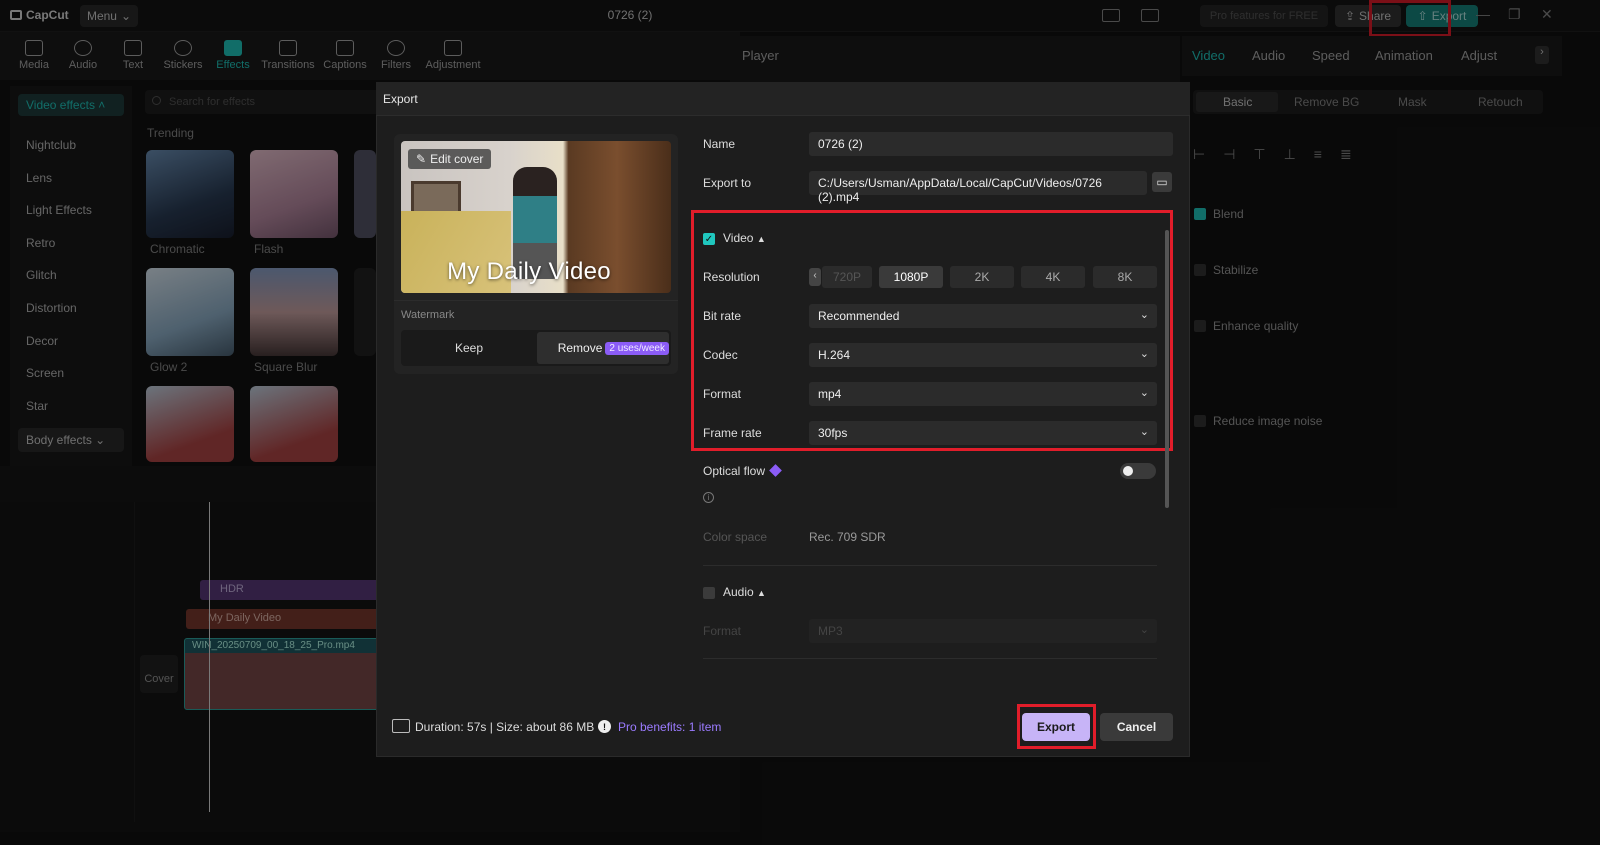 Image resolution: width=1600 pixels, height=845 pixels. I want to click on pro-diamond-icon, so click(775, 470).